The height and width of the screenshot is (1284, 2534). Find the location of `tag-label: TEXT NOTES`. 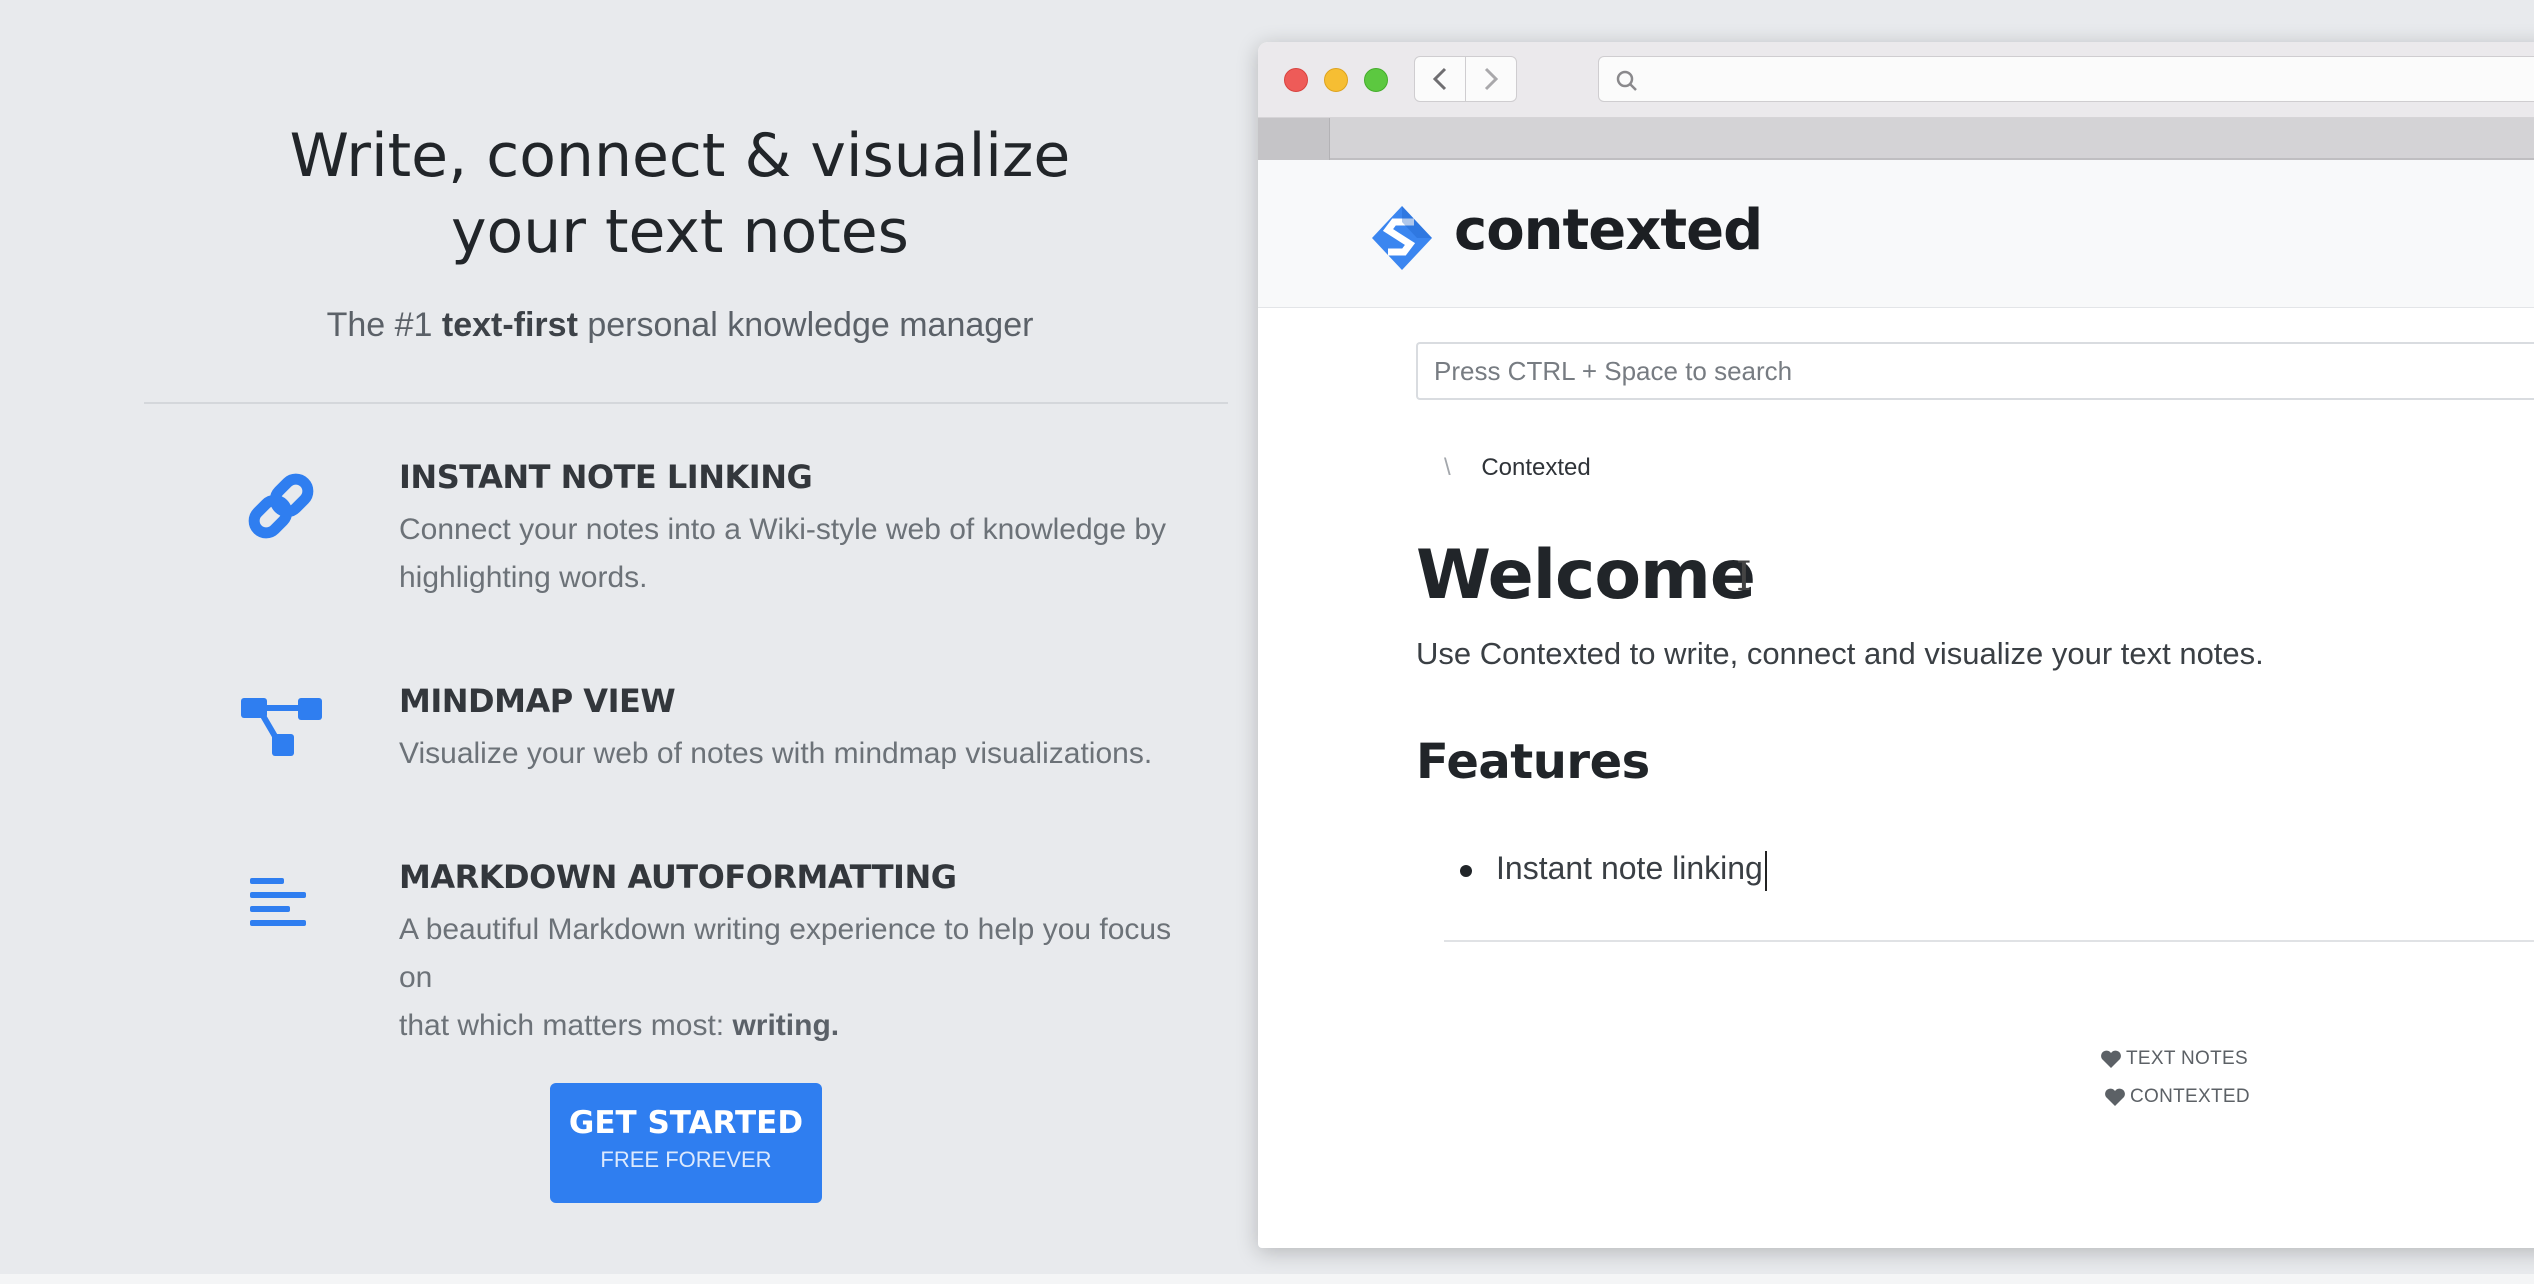

tag-label: TEXT NOTES is located at coordinates (2187, 1058).